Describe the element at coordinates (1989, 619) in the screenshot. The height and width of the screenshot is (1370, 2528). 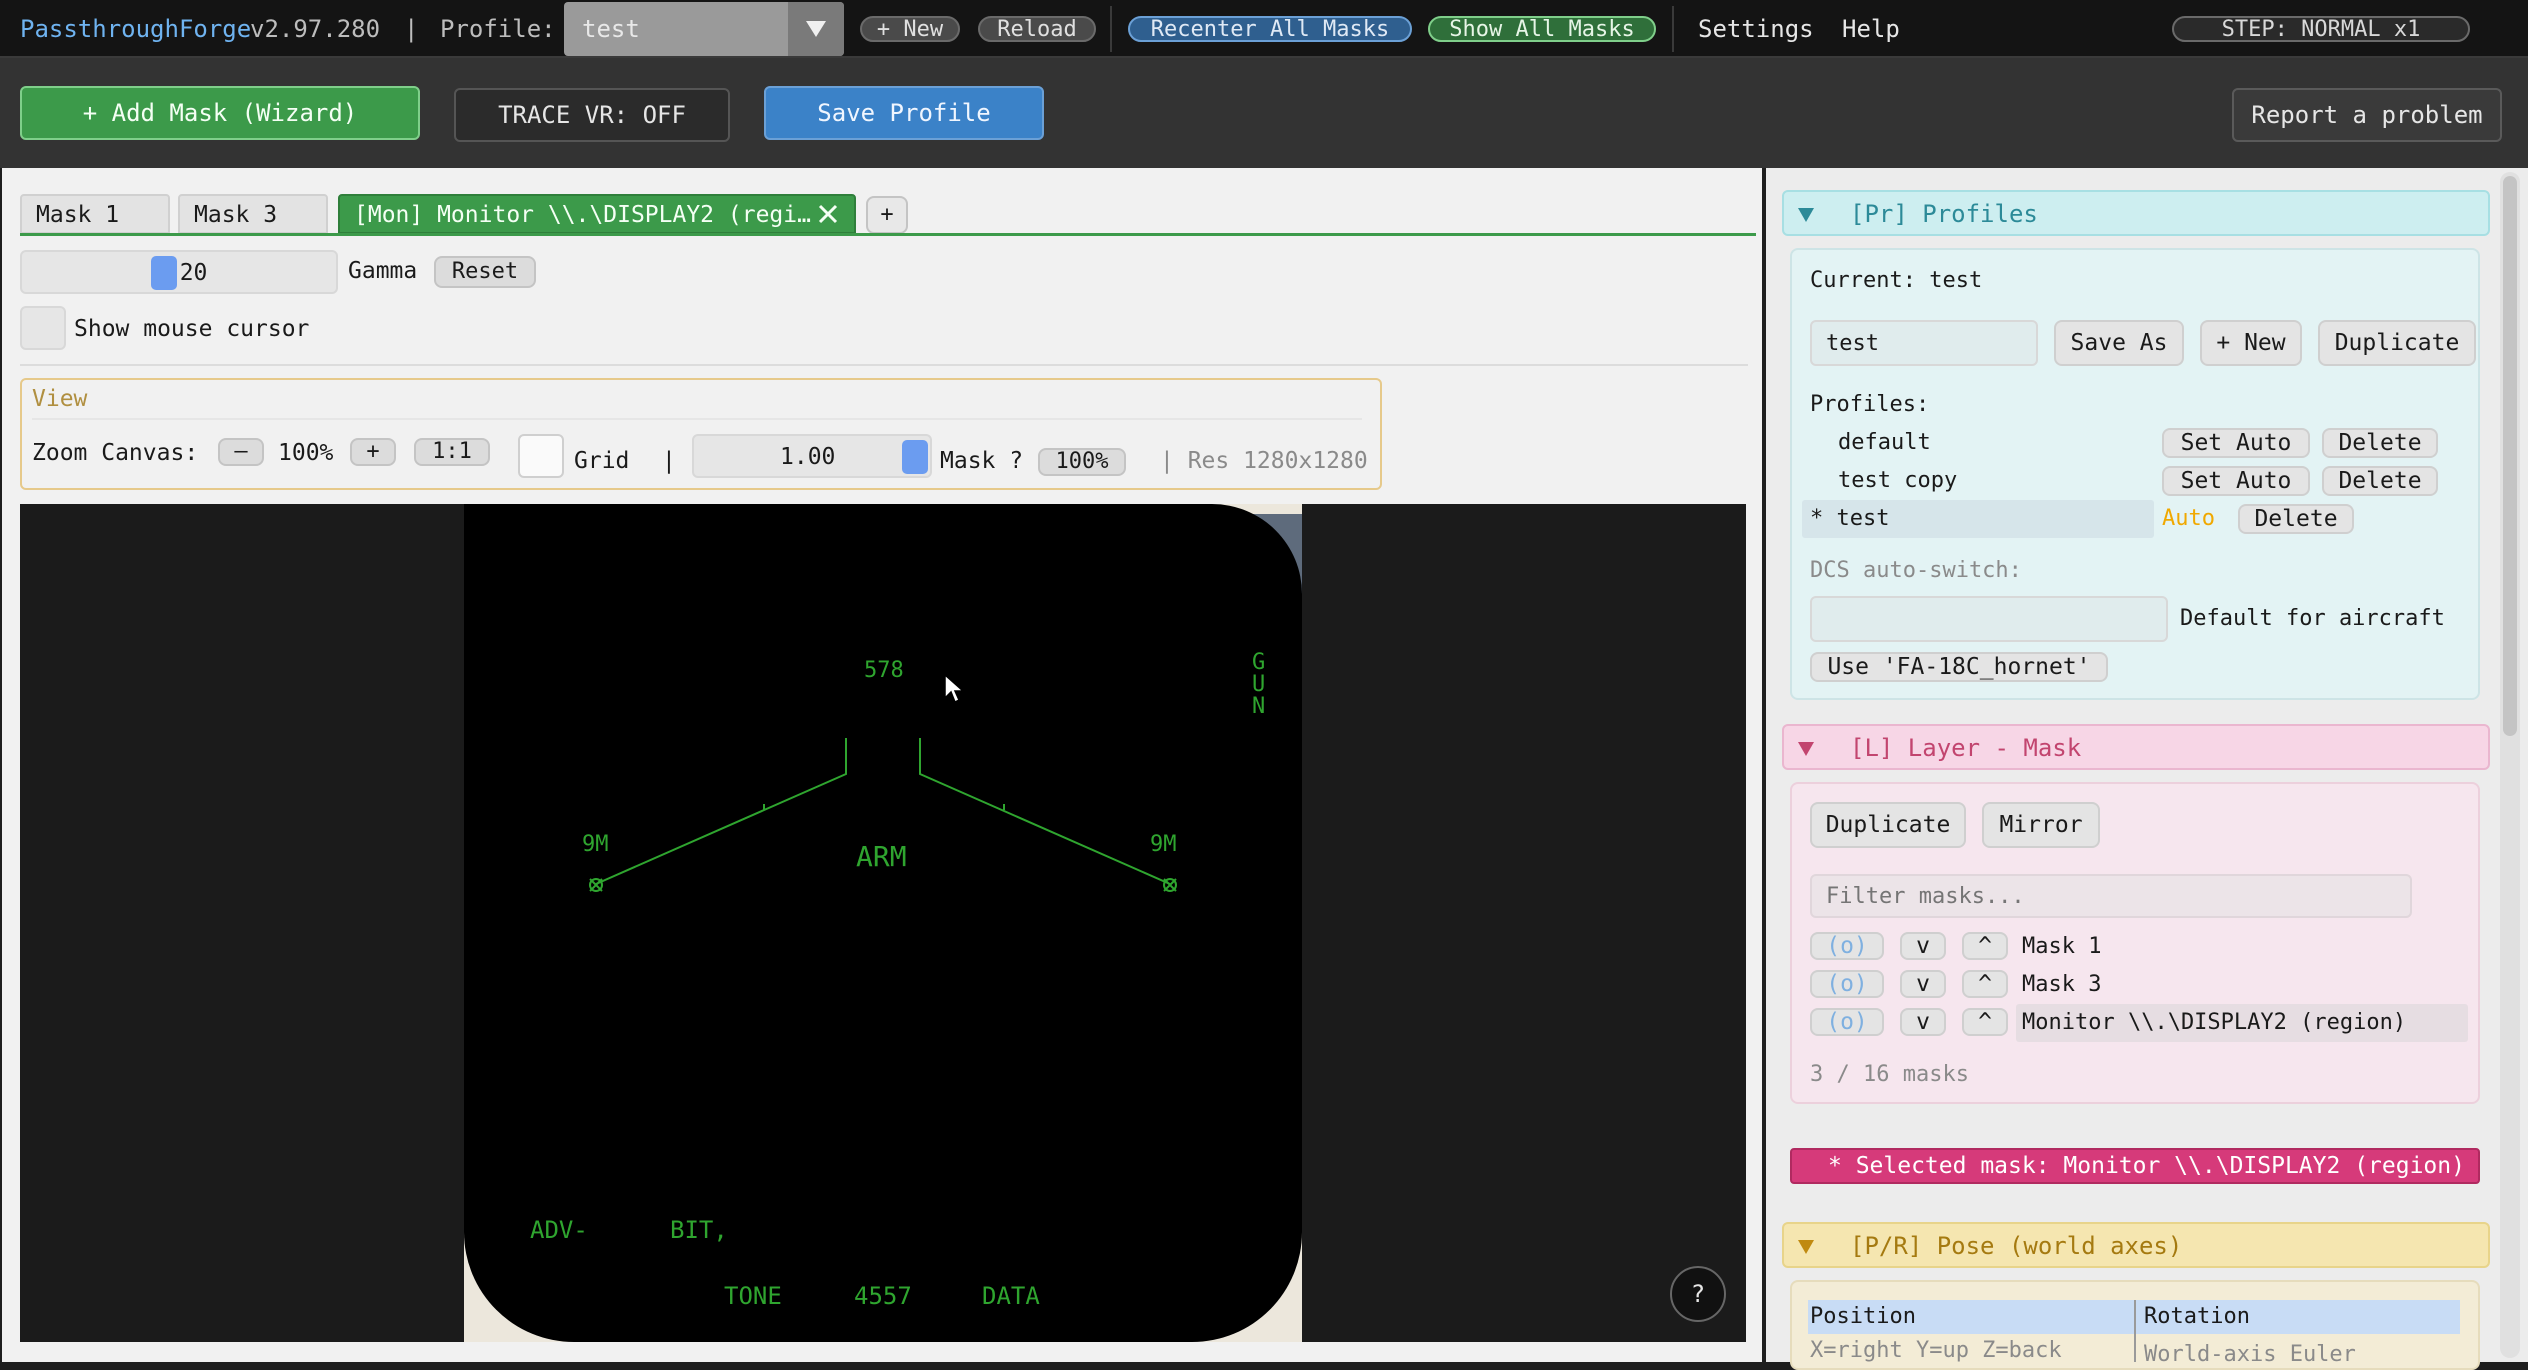
I see `dcs-aircraft-input` at that location.